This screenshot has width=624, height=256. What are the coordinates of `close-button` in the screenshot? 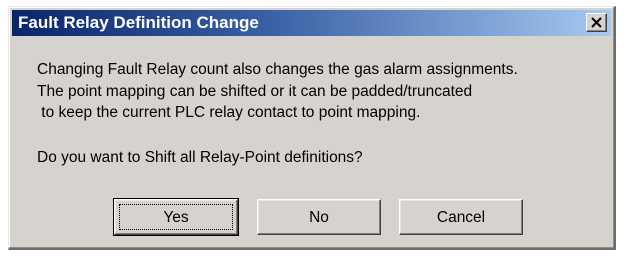 It's located at (596, 22).